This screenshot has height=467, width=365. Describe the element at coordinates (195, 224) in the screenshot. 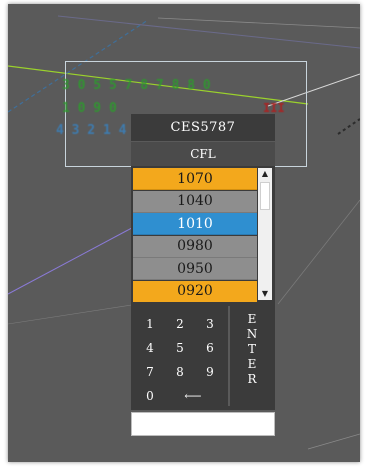

I see `level-option: 1010` at that location.